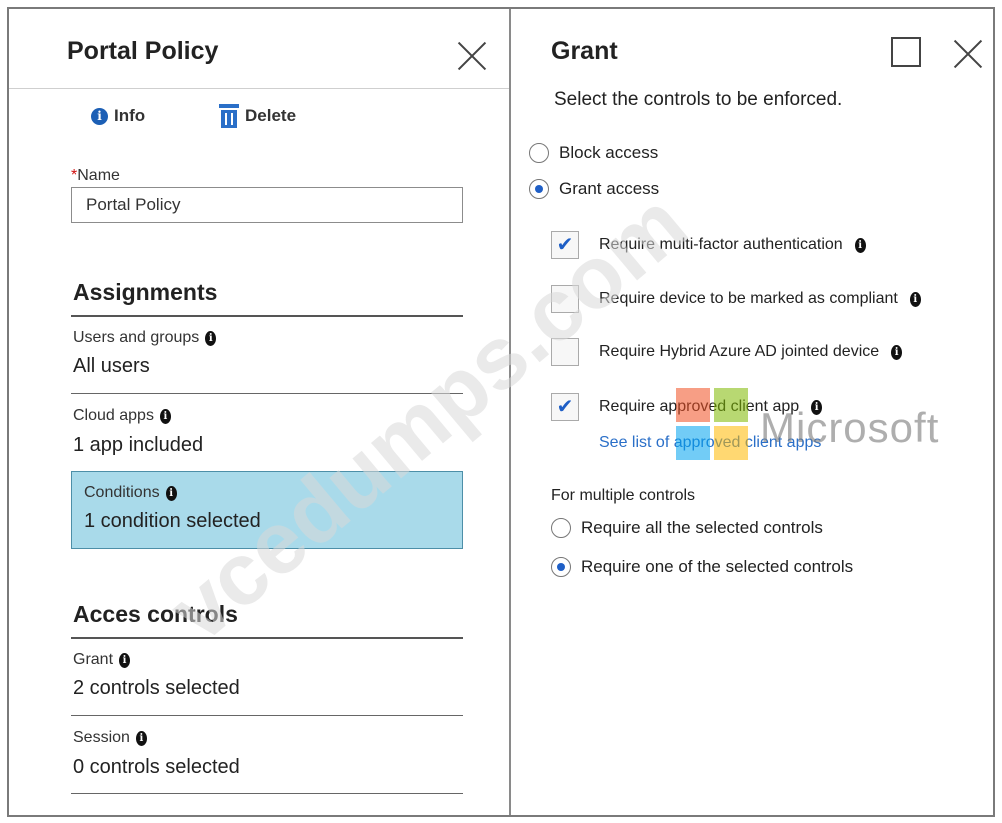  What do you see at coordinates (267, 205) in the screenshot?
I see `name-field` at bounding box center [267, 205].